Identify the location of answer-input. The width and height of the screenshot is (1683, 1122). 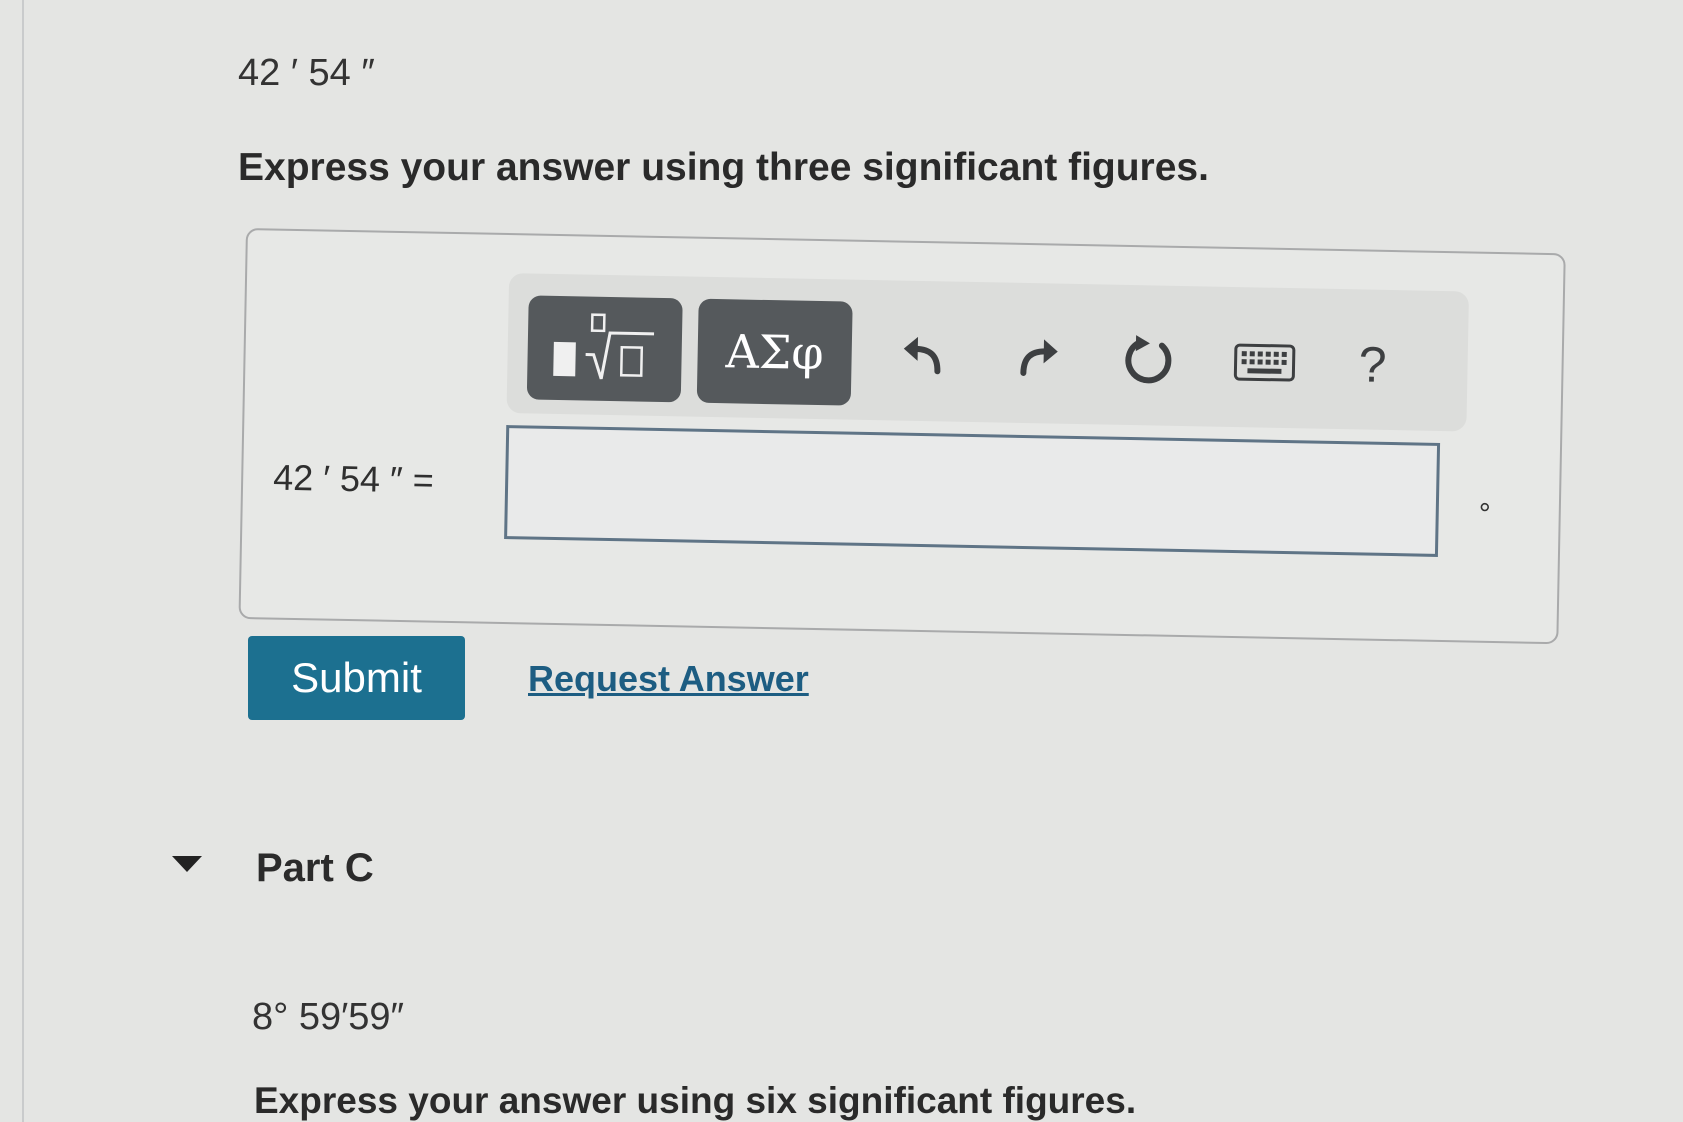
(972, 491).